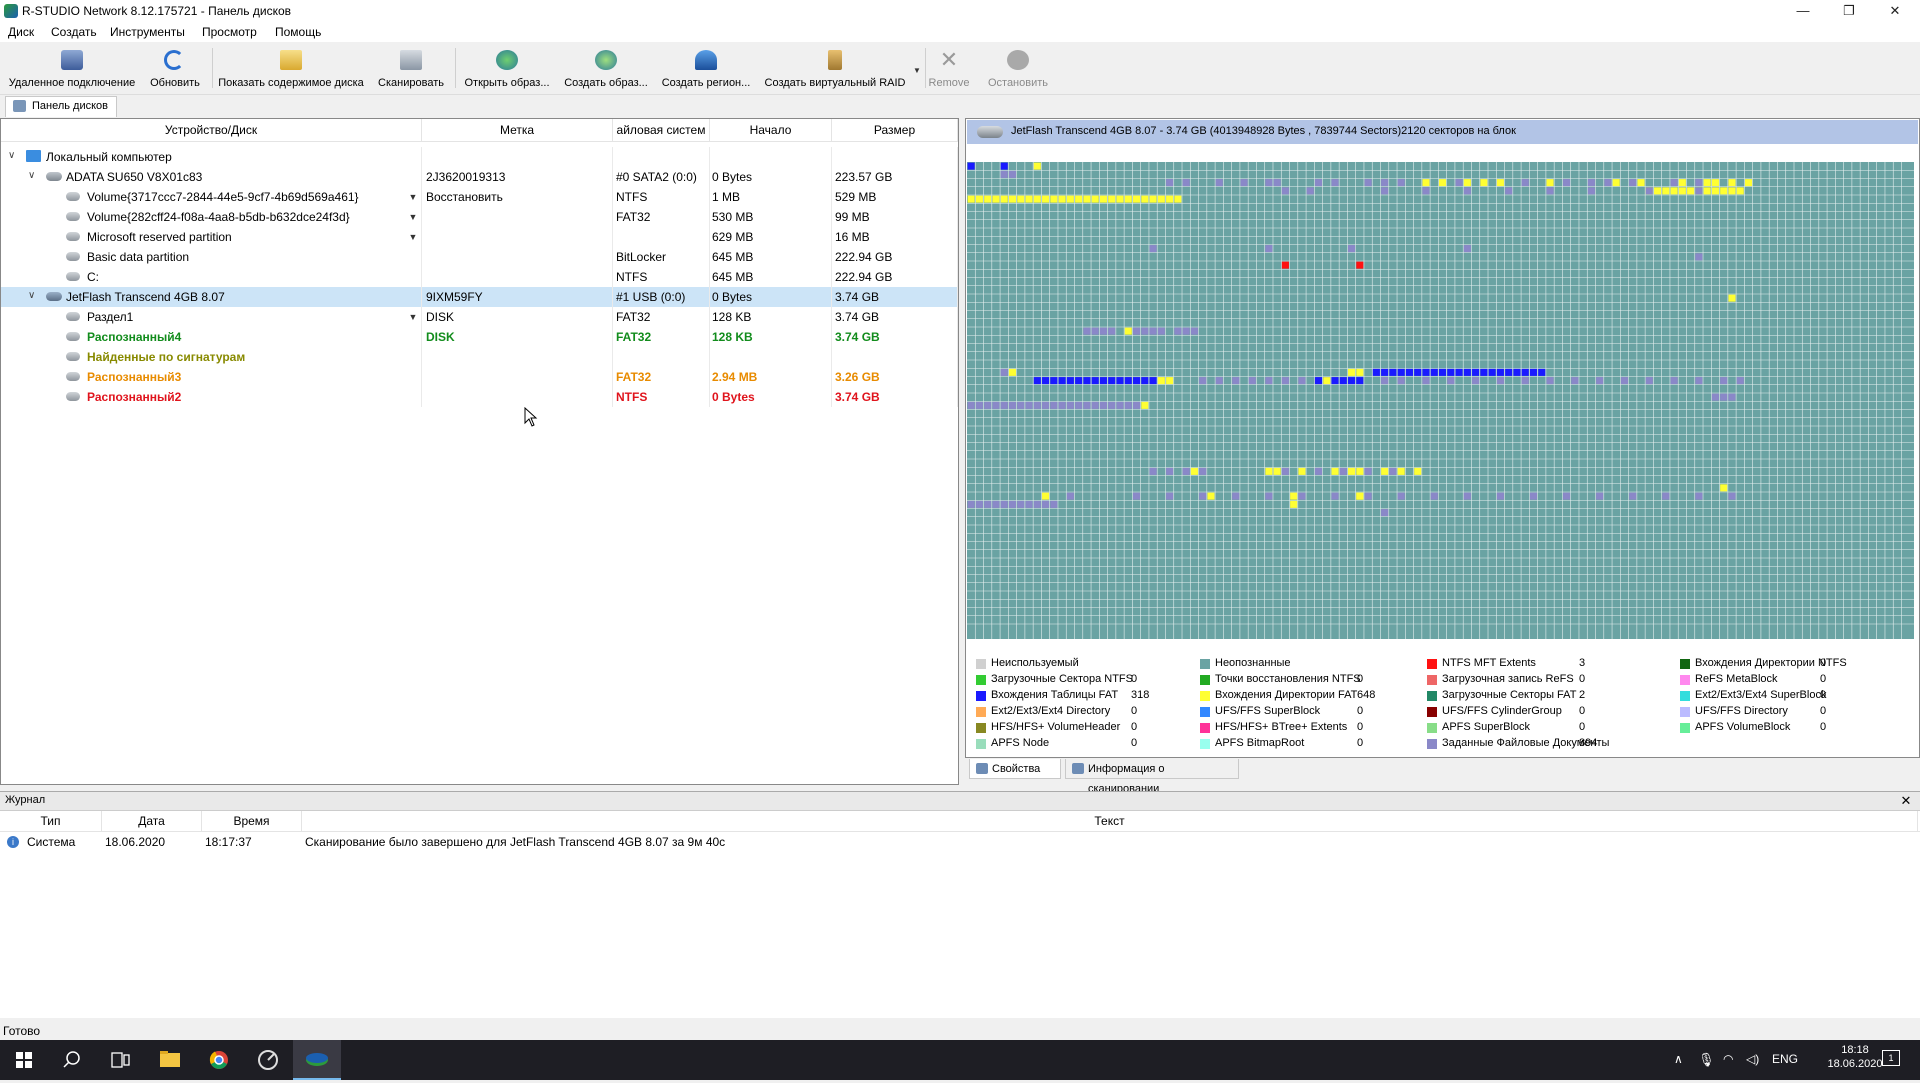 The width and height of the screenshot is (1920, 1083). I want to click on rstudio-taskbar-icon, so click(317, 1060).